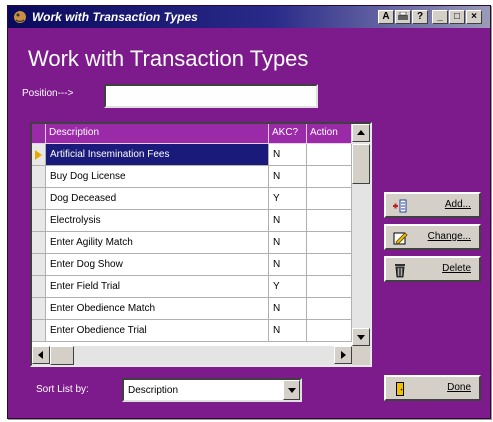  I want to click on delete-button-label: Delete, so click(456, 268).